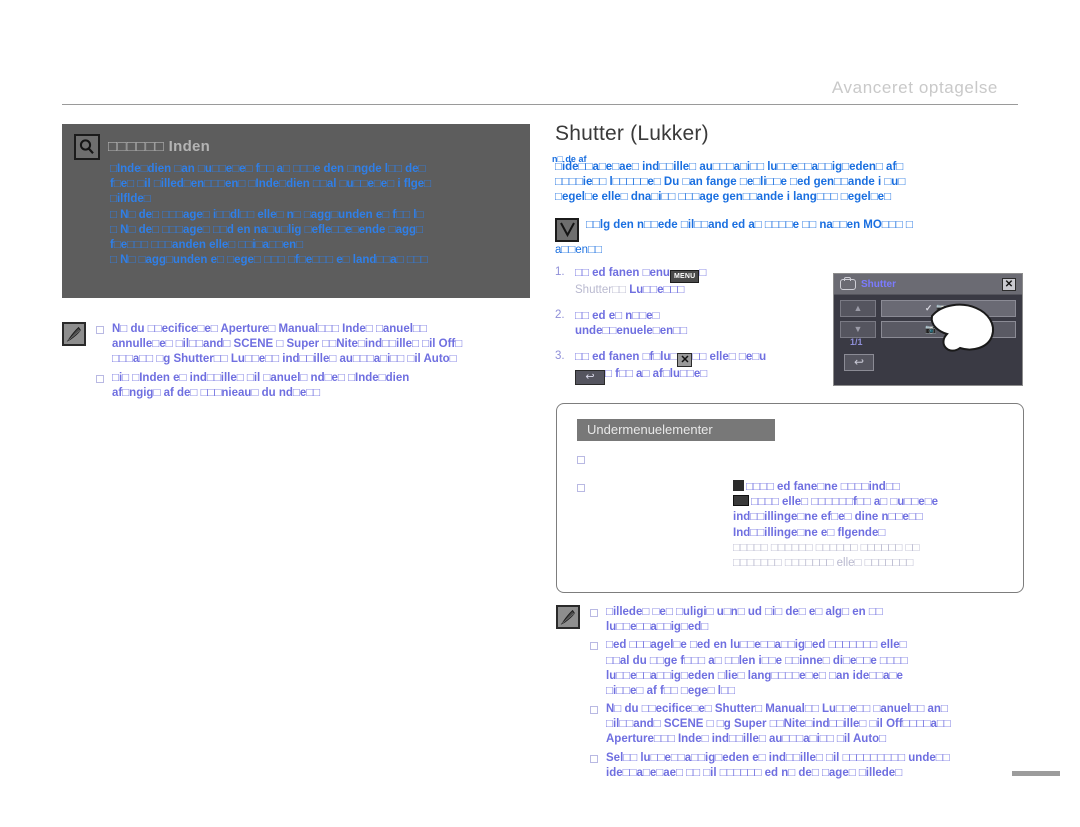 The width and height of the screenshot is (1080, 827). What do you see at coordinates (670, 690) in the screenshot?
I see `note-line: □i□□e□ af f□□ □ege□ l□□` at bounding box center [670, 690].